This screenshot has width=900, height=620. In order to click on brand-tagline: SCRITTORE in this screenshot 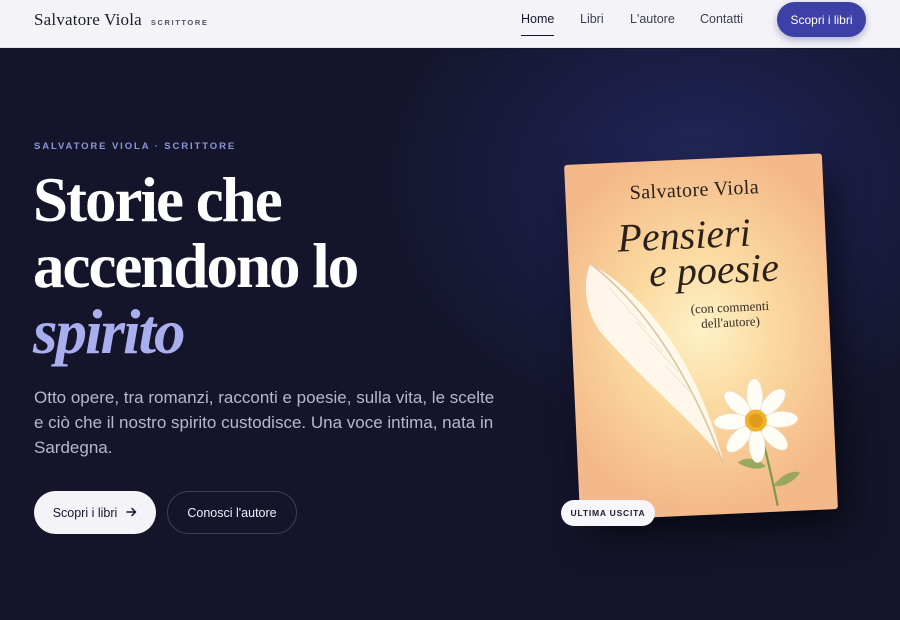, I will do `click(179, 22)`.